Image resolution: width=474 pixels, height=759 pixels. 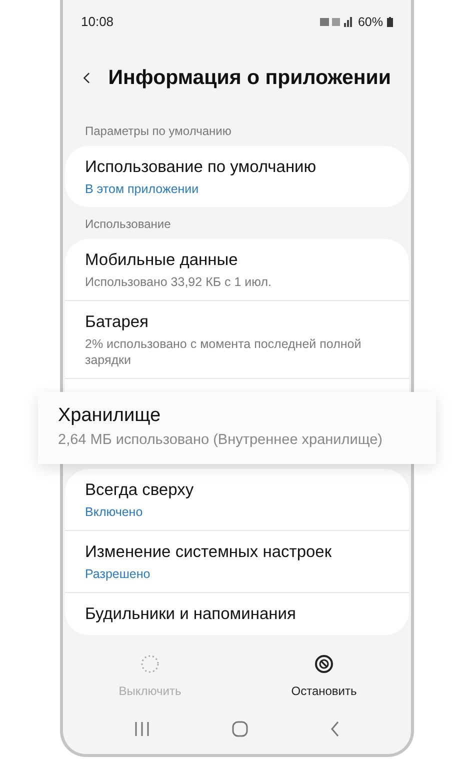 What do you see at coordinates (97, 22) in the screenshot?
I see `status-time: 10:08` at bounding box center [97, 22].